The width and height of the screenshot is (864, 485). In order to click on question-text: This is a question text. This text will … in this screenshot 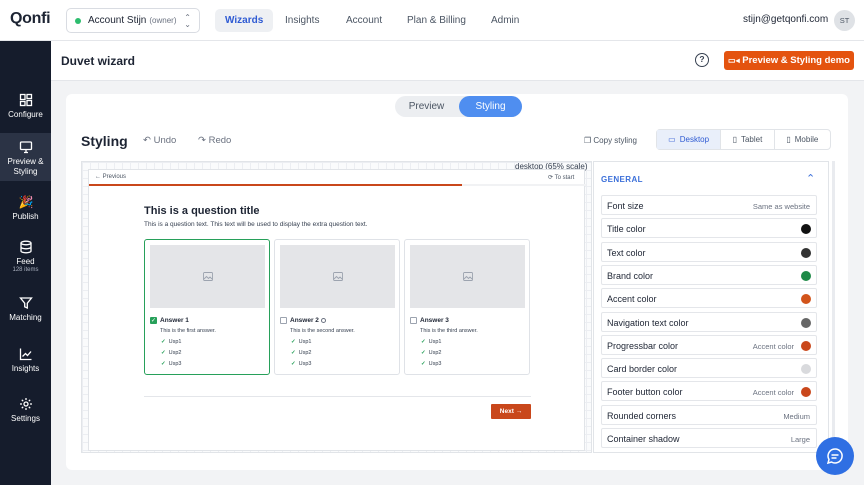, I will do `click(256, 224)`.